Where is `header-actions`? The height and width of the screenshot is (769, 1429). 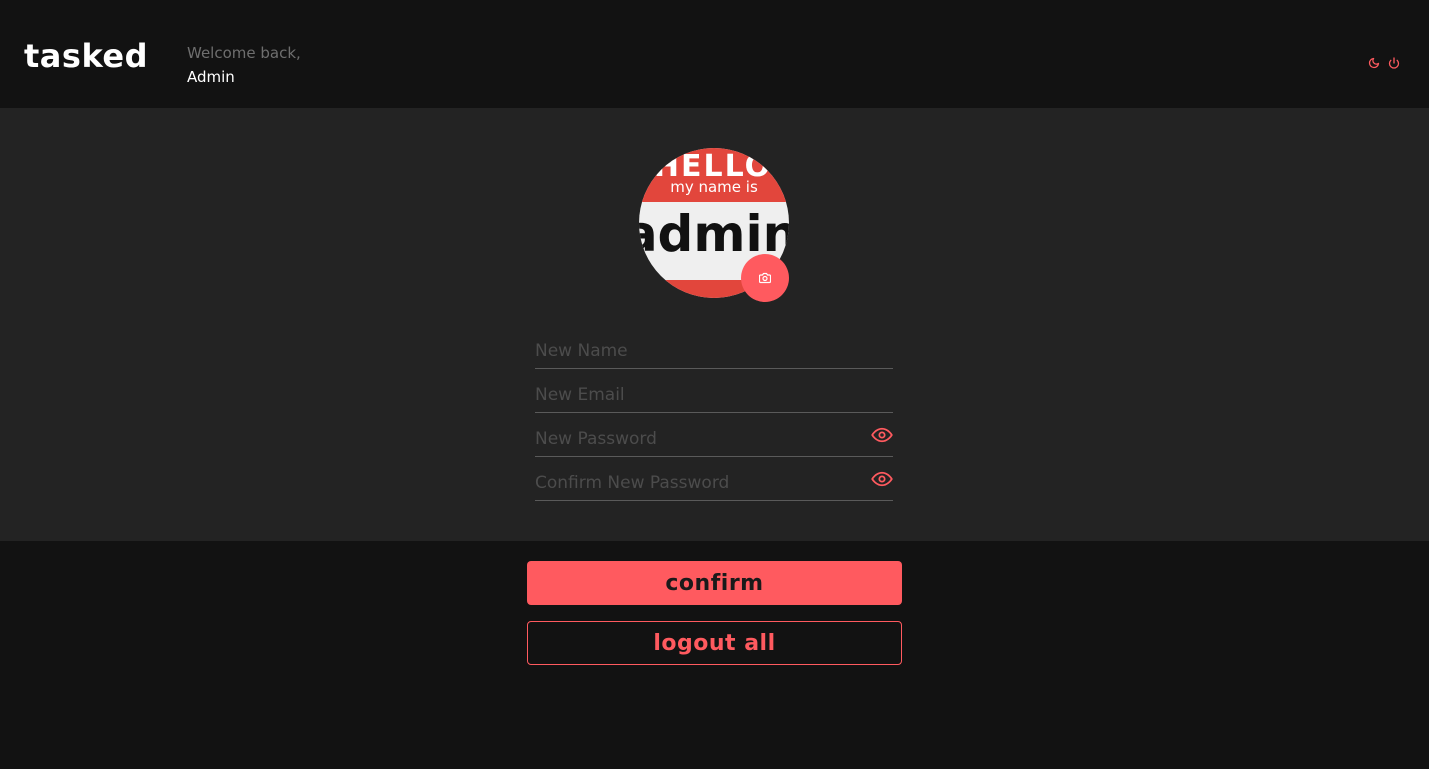 header-actions is located at coordinates (1384, 63).